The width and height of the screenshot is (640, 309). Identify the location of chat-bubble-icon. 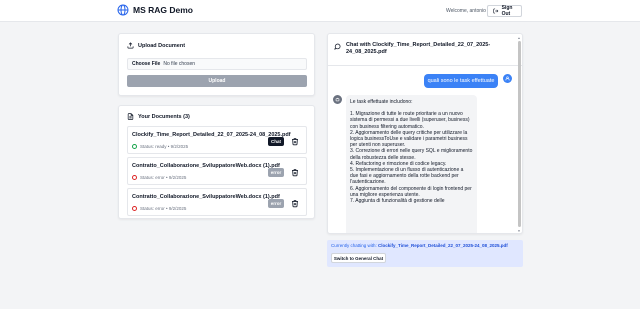
(337, 46).